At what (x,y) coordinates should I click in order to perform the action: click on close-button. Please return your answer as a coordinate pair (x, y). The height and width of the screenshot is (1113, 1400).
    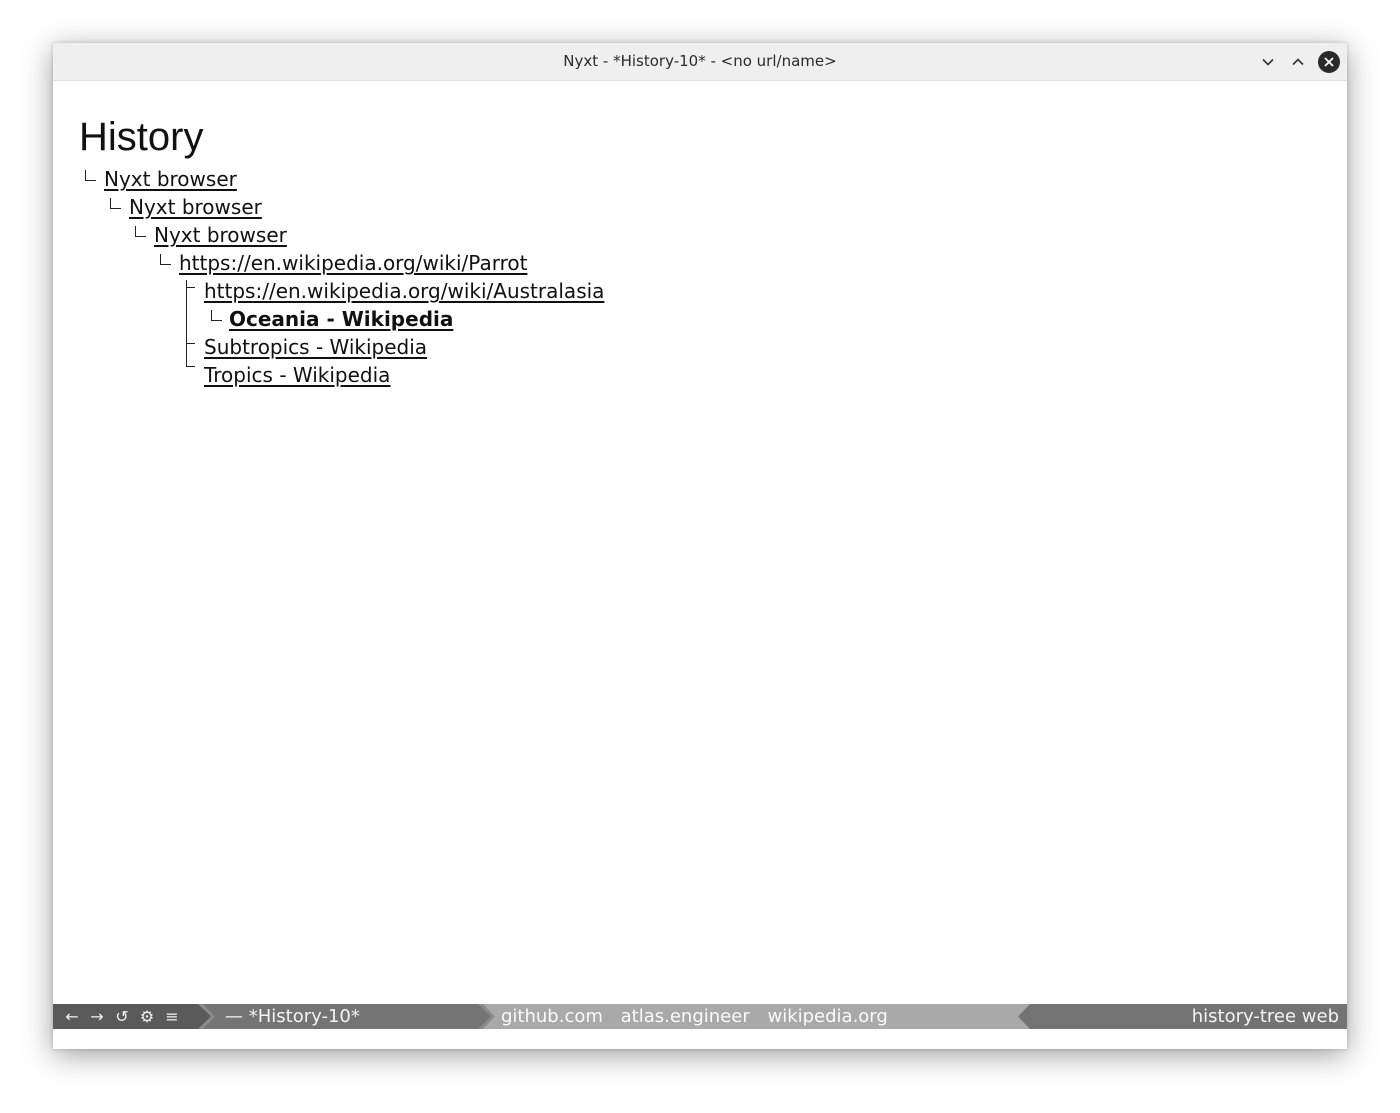
    Looking at the image, I should click on (1329, 62).